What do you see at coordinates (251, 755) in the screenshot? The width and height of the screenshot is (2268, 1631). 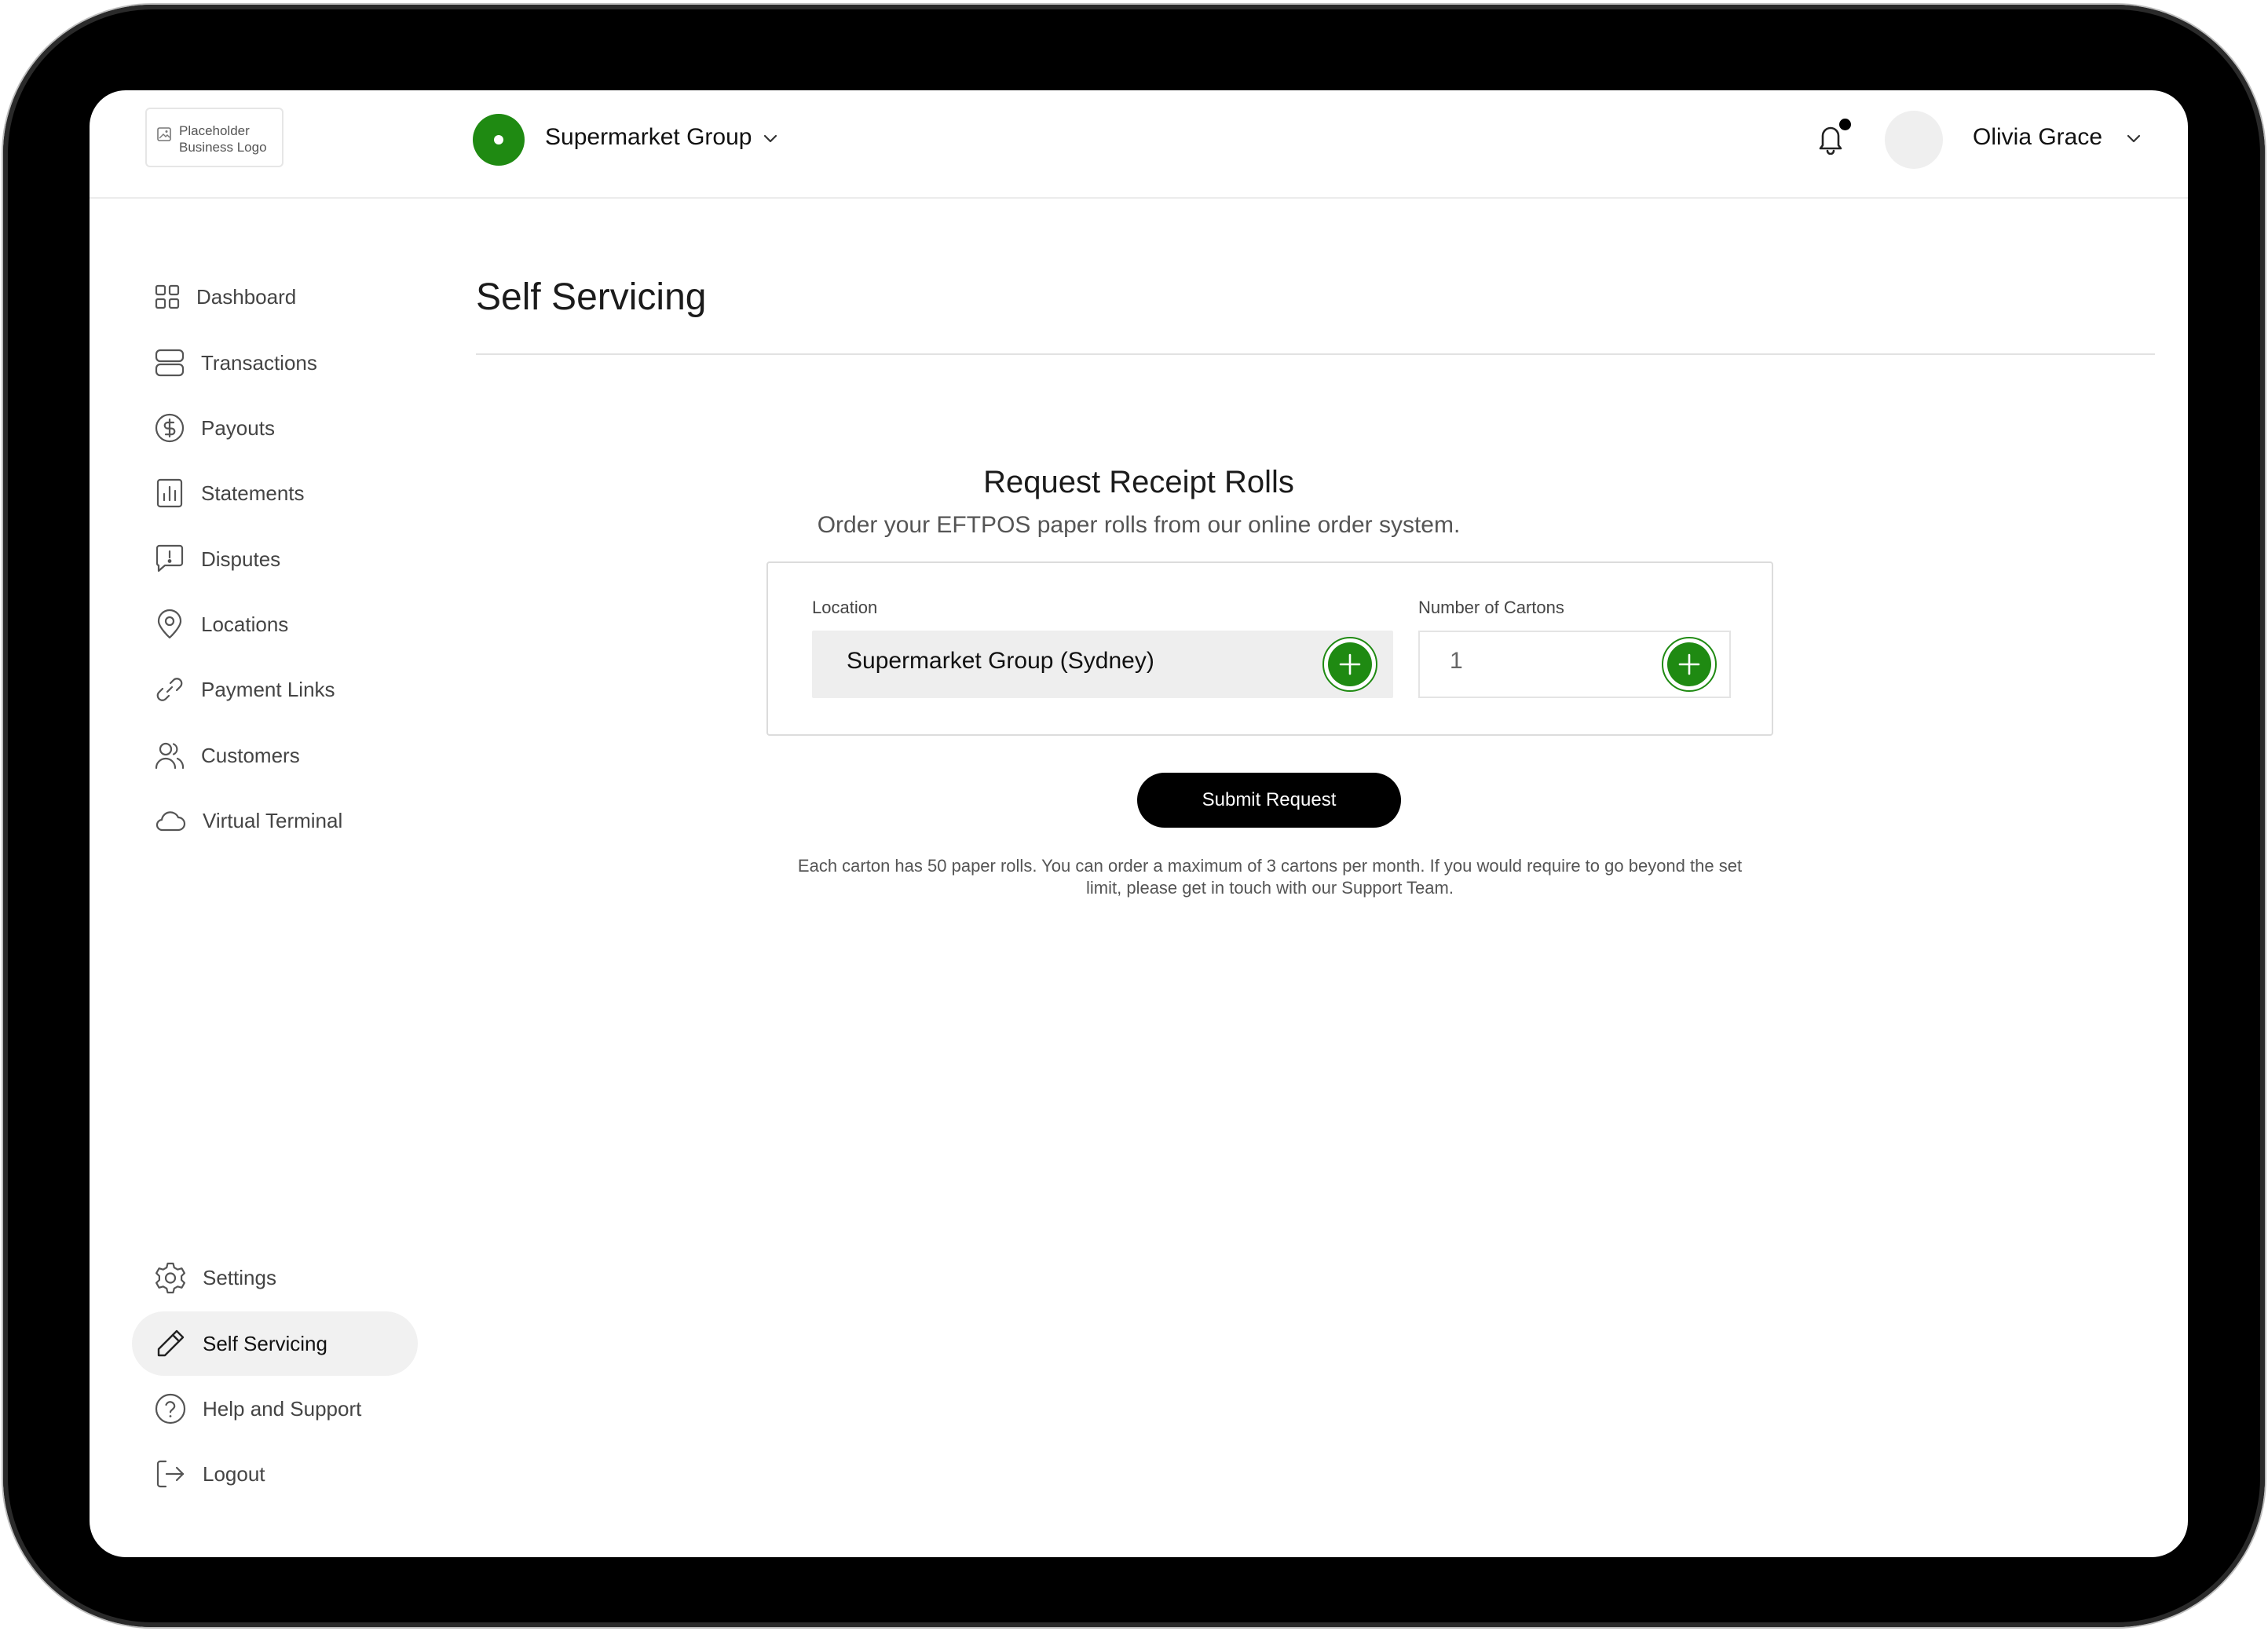 I see `sidebar-item-label: Customers` at bounding box center [251, 755].